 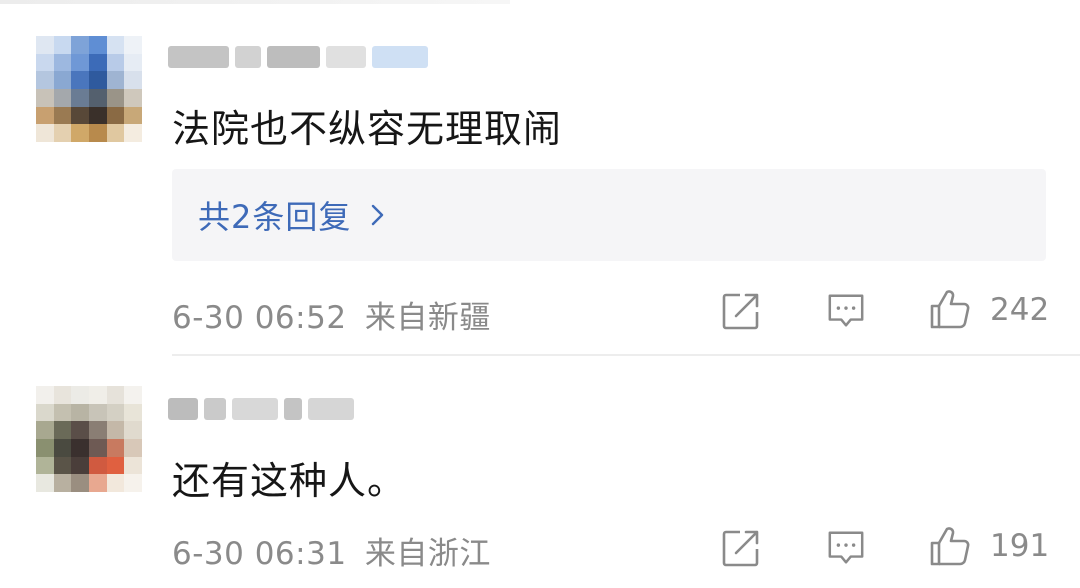 I want to click on comment-text: 法院也不纵容无理取闹, so click(x=367, y=129).